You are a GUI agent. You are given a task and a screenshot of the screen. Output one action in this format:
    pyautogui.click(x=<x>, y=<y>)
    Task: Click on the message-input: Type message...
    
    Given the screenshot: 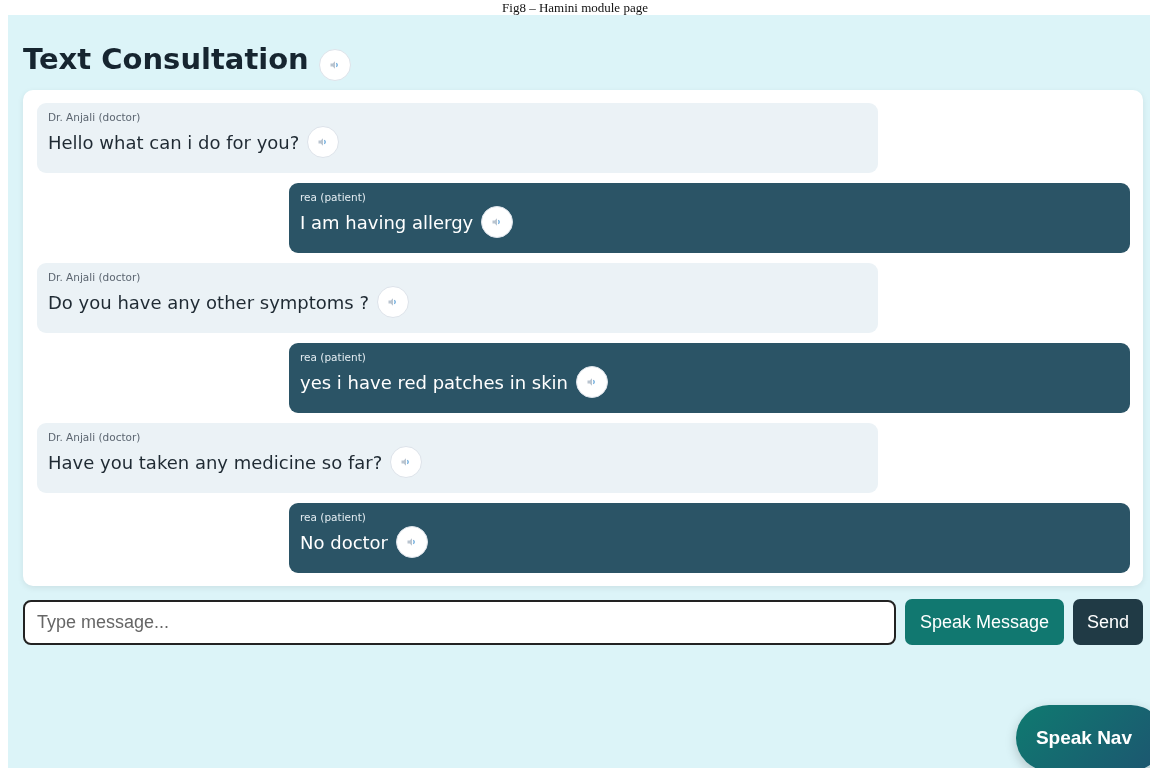 What is the action you would take?
    pyautogui.click(x=459, y=622)
    